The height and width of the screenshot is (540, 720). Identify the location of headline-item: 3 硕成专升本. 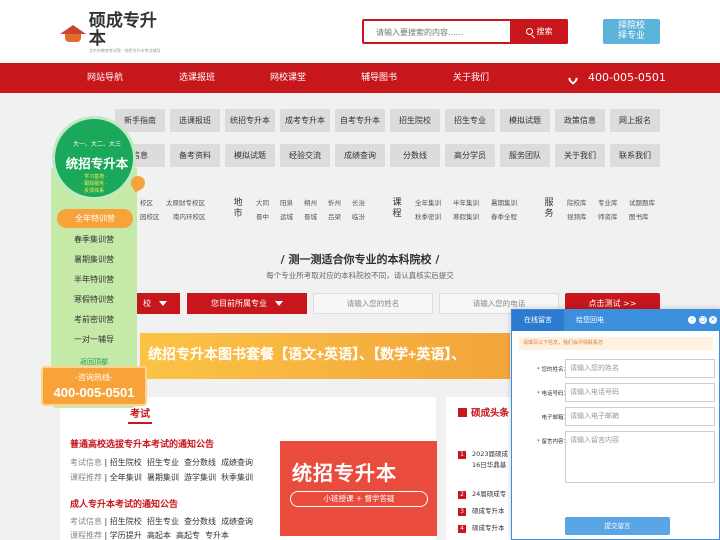
(481, 511).